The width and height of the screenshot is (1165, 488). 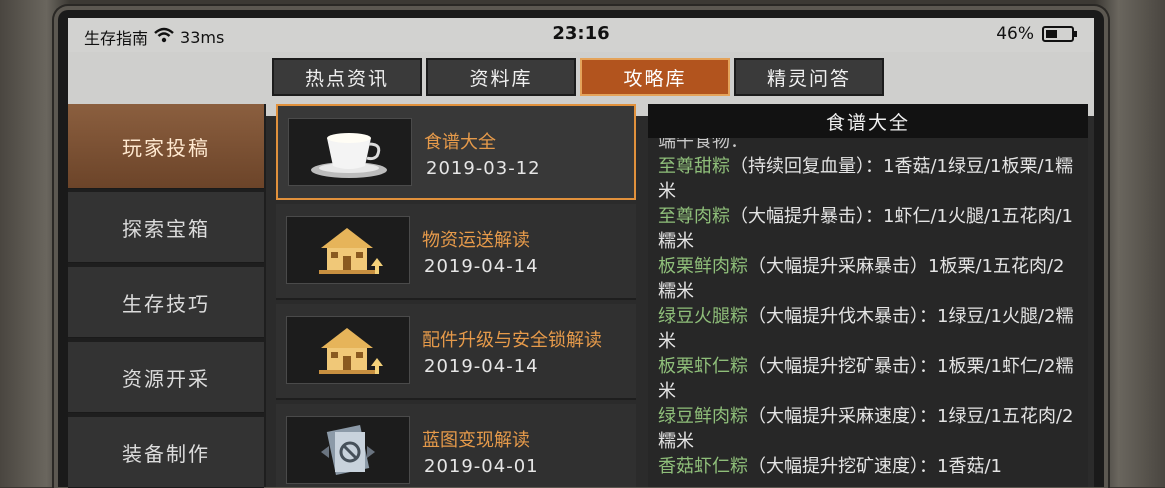 I want to click on recipe-entry: 香菇虾仁粽（大幅提升挖矿速度）：1香菇/1, so click(x=868, y=466).